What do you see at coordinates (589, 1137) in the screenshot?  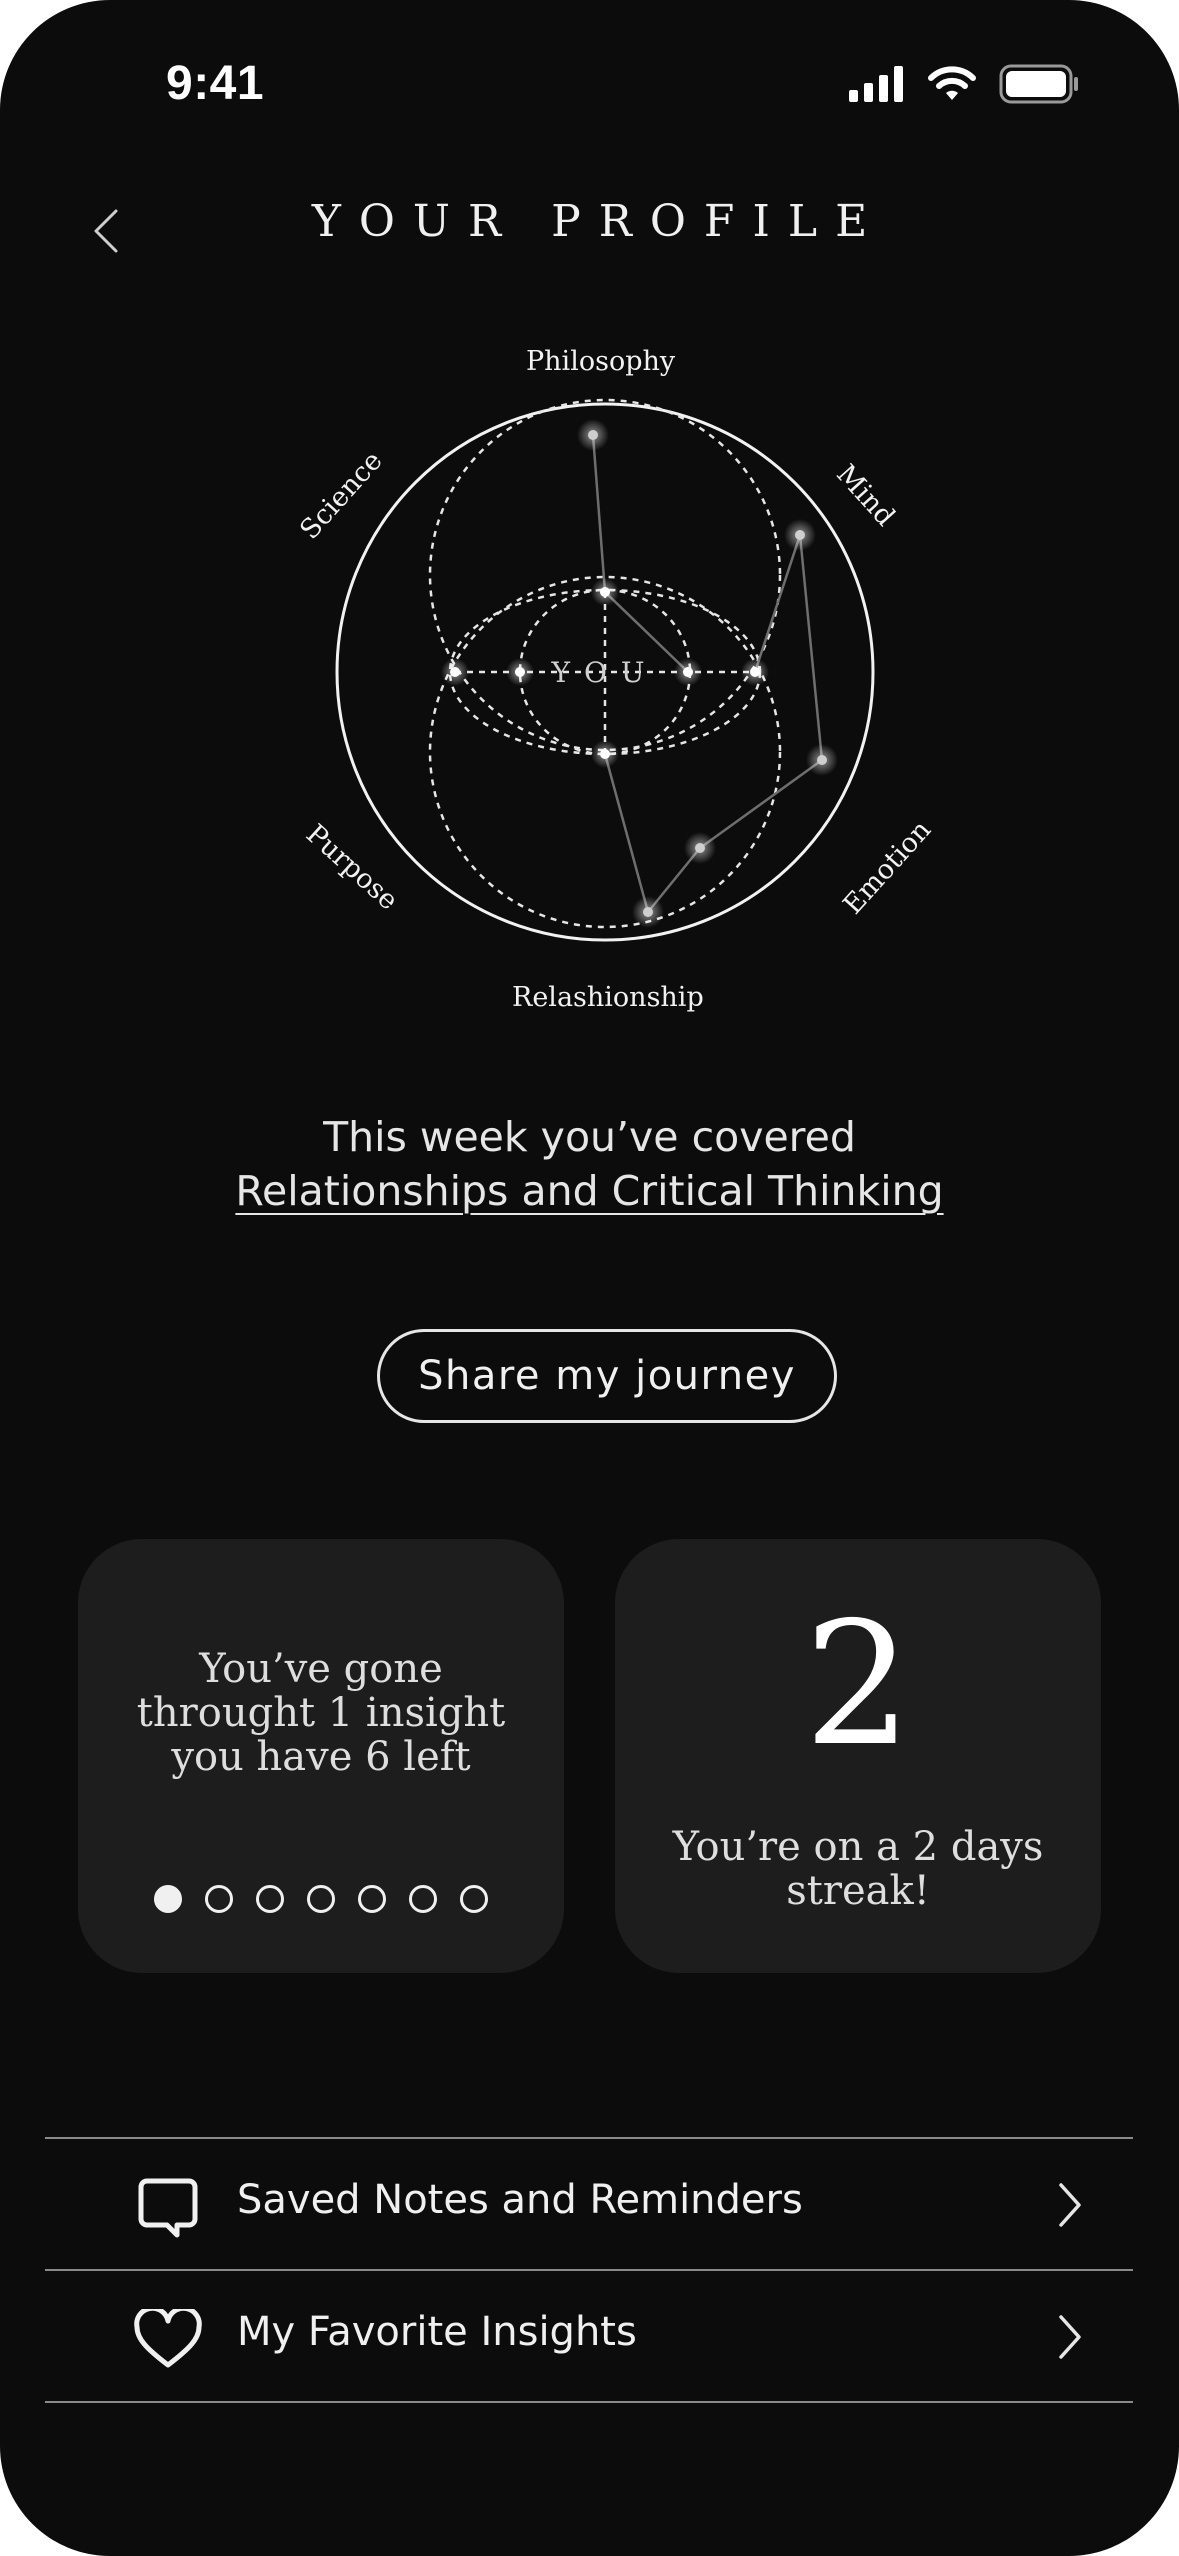 I see `summary-line: This week you’ve covered` at bounding box center [589, 1137].